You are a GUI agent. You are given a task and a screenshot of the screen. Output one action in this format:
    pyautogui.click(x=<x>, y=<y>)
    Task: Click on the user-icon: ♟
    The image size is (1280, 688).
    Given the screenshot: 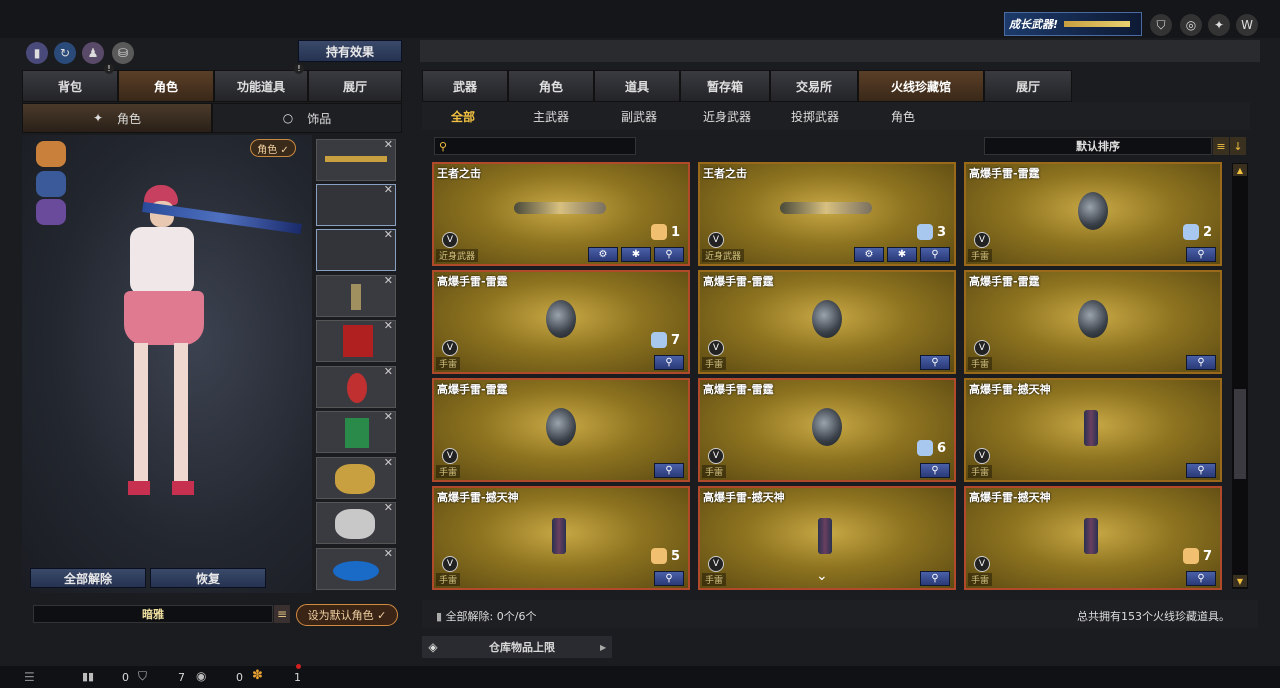 What is the action you would take?
    pyautogui.click(x=93, y=53)
    